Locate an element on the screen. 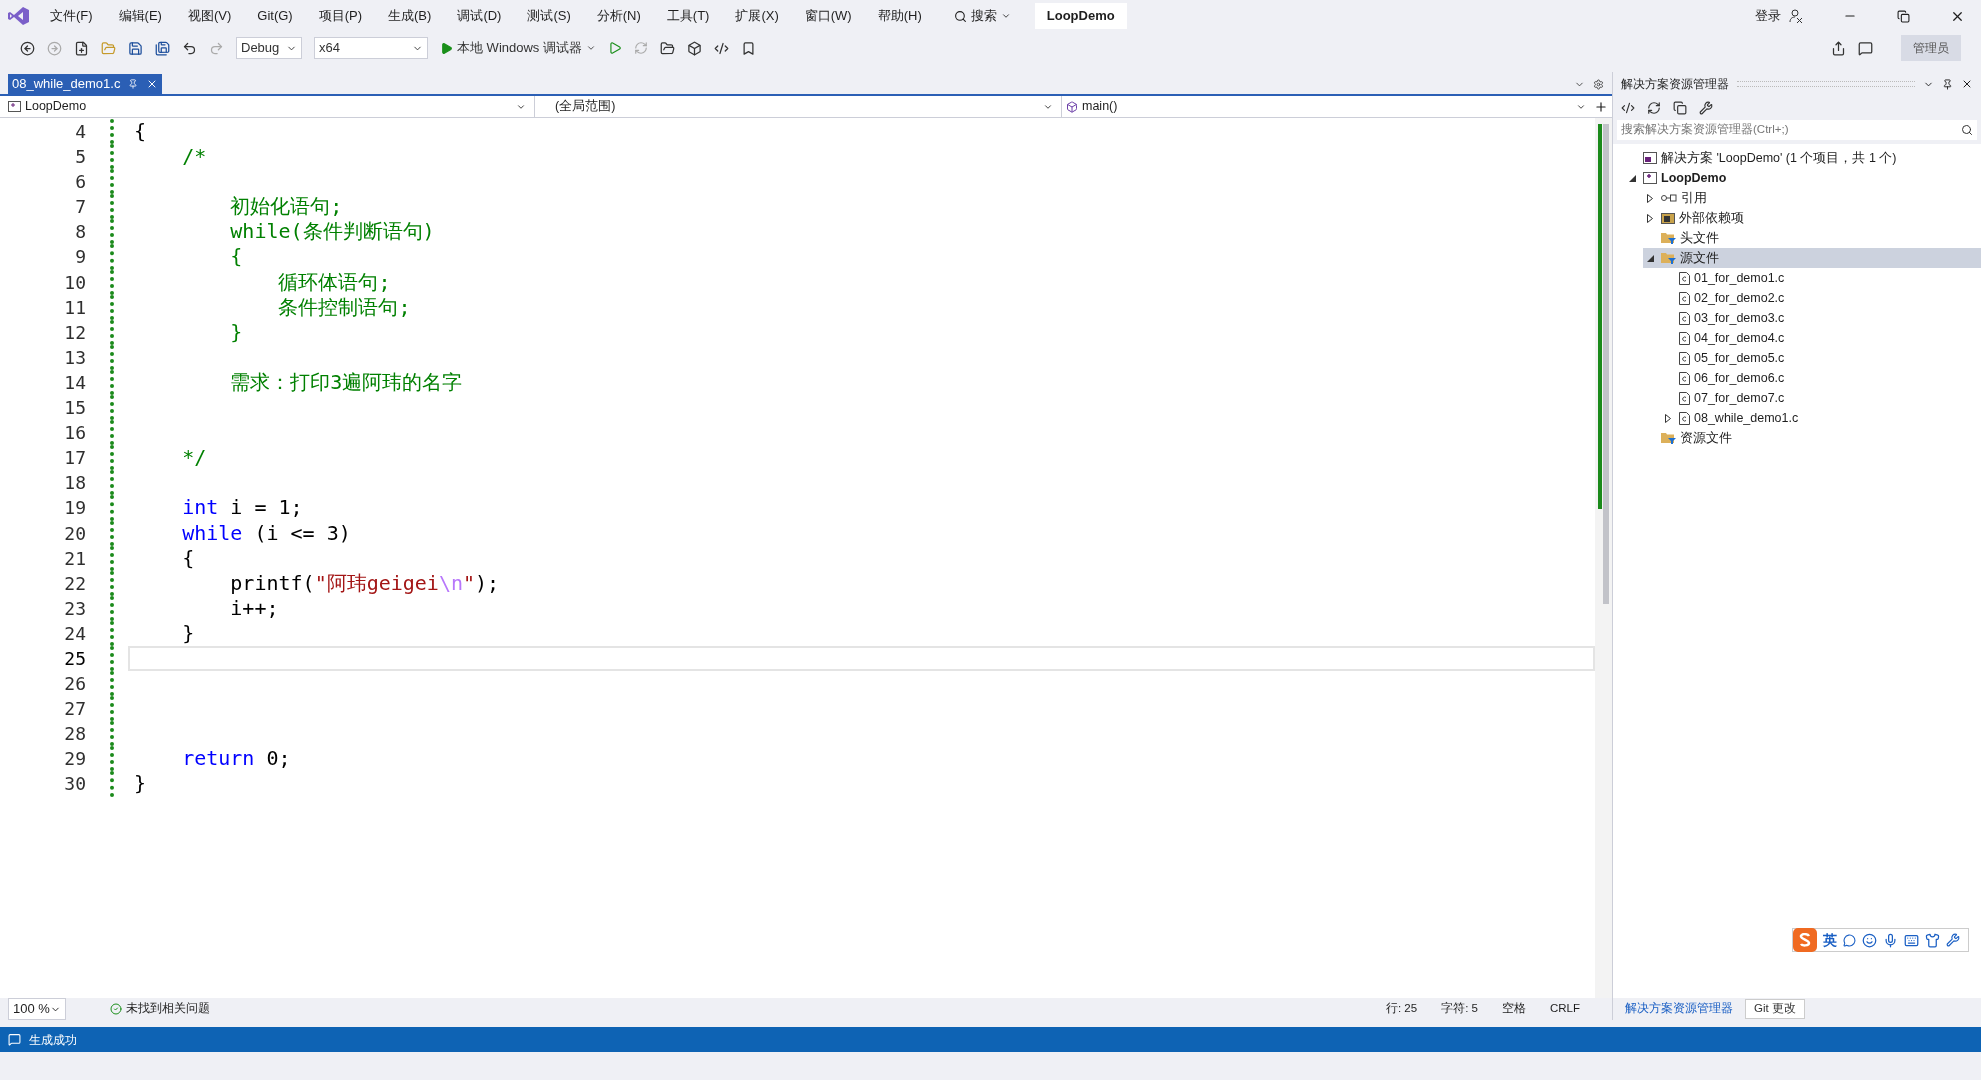  tree-item: 07_for_demo7.c is located at coordinates (1821, 398).